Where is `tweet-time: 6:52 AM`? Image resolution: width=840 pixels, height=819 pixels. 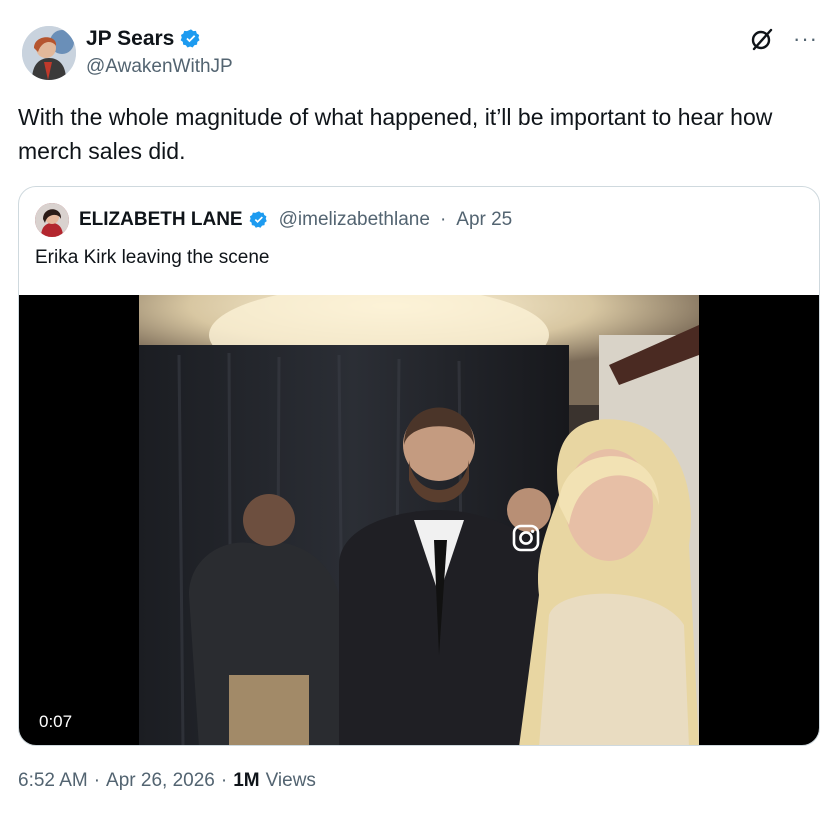 tweet-time: 6:52 AM is located at coordinates (53, 781).